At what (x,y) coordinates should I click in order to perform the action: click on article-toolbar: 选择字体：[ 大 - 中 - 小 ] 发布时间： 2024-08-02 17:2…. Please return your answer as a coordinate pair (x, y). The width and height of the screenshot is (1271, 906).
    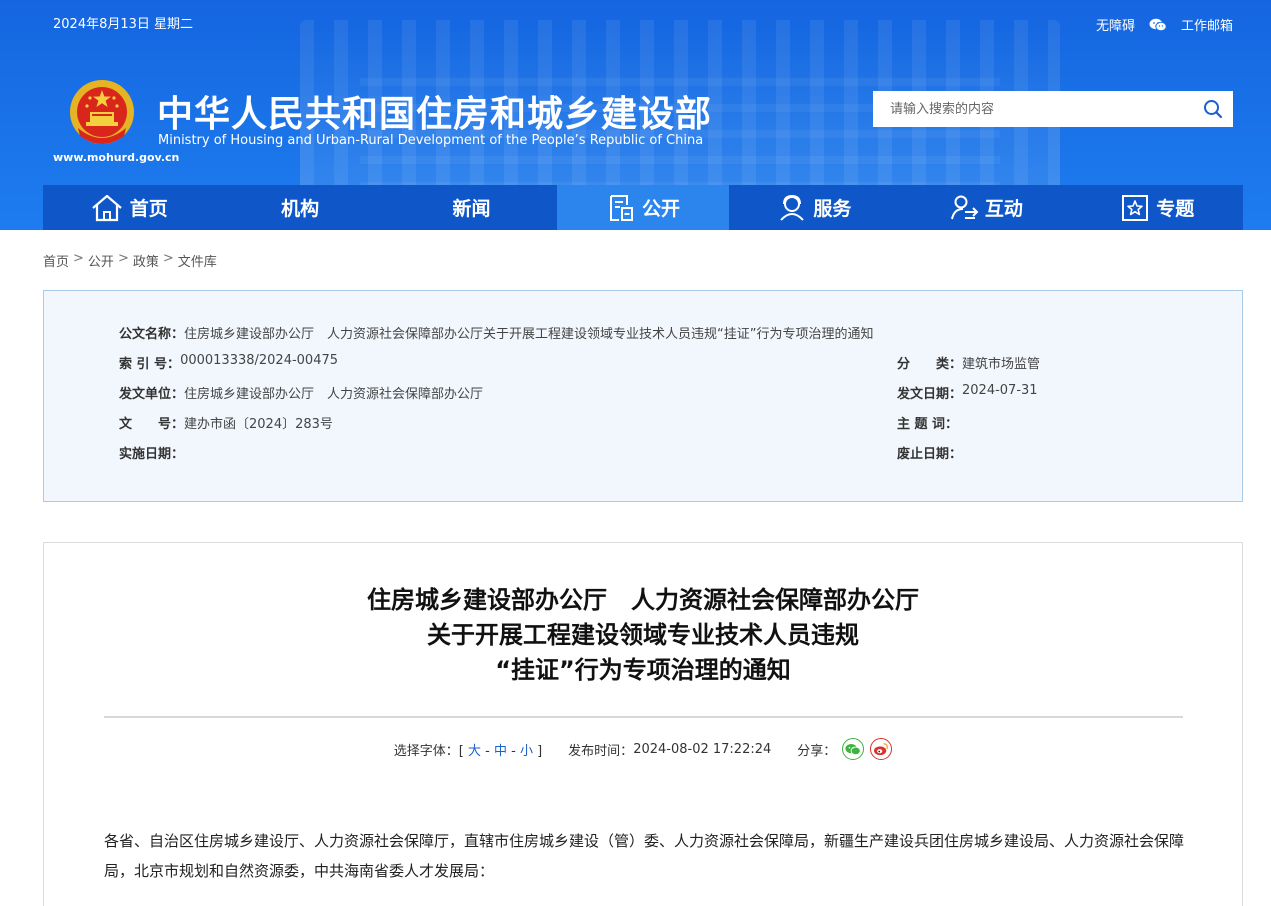
    Looking at the image, I should click on (643, 749).